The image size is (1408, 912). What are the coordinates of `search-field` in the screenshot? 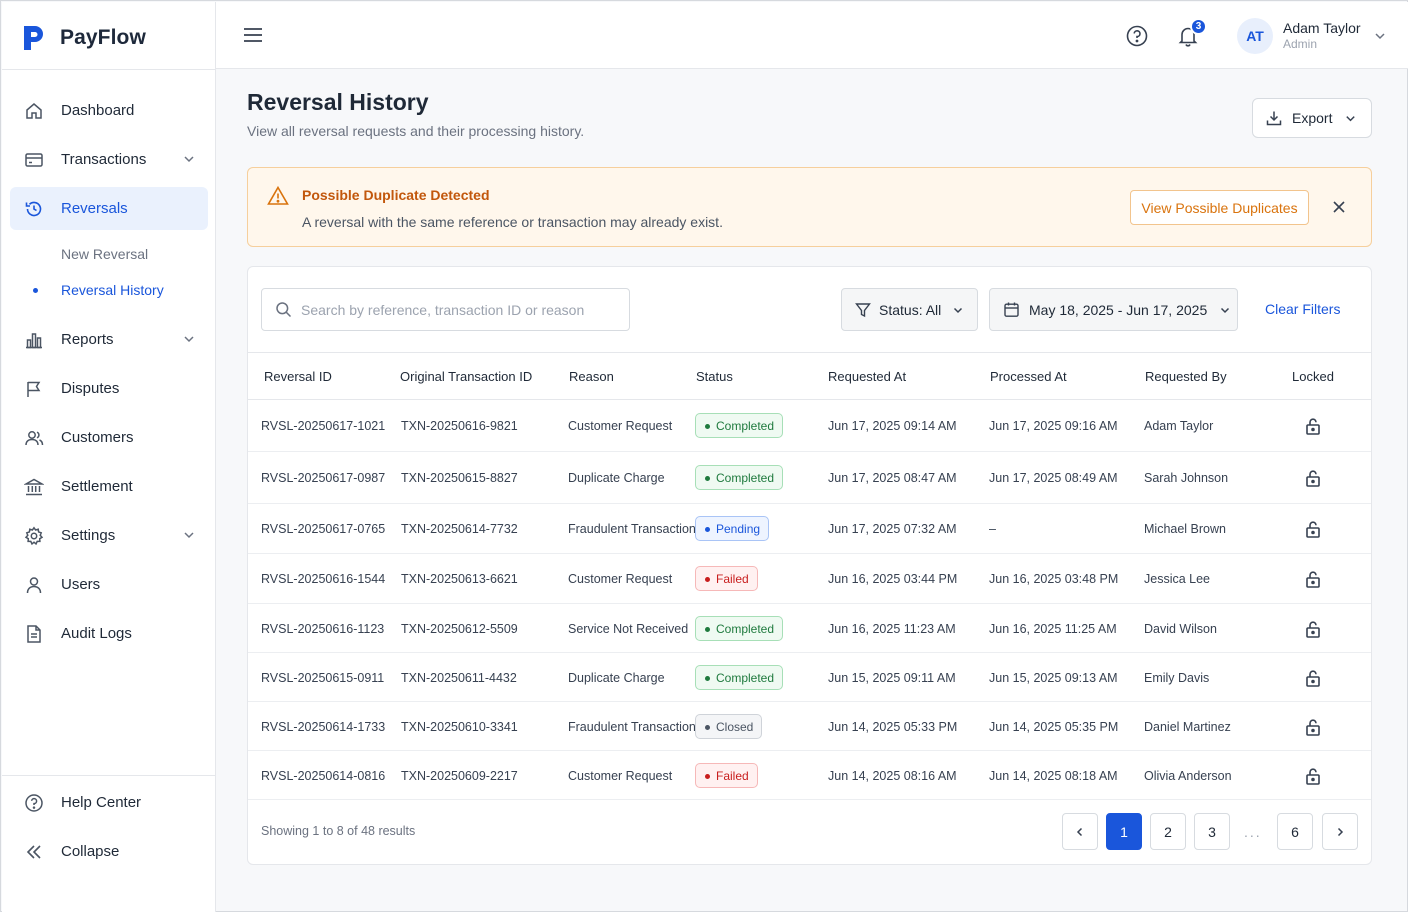 It's located at (445, 309).